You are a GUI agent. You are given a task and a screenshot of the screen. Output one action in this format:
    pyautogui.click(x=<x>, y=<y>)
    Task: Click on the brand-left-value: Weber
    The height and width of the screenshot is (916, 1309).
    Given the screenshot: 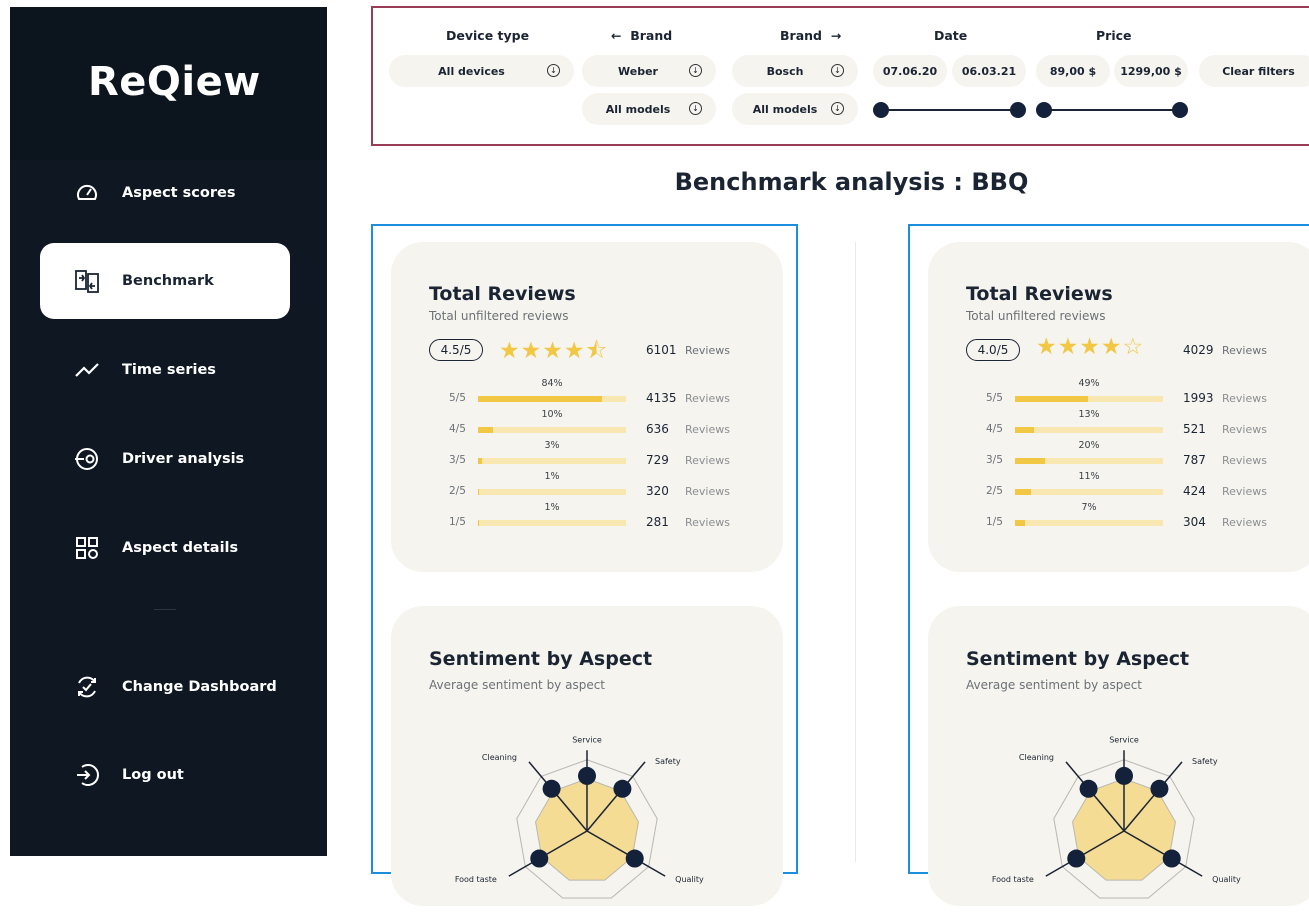 What is the action you would take?
    pyautogui.click(x=638, y=71)
    